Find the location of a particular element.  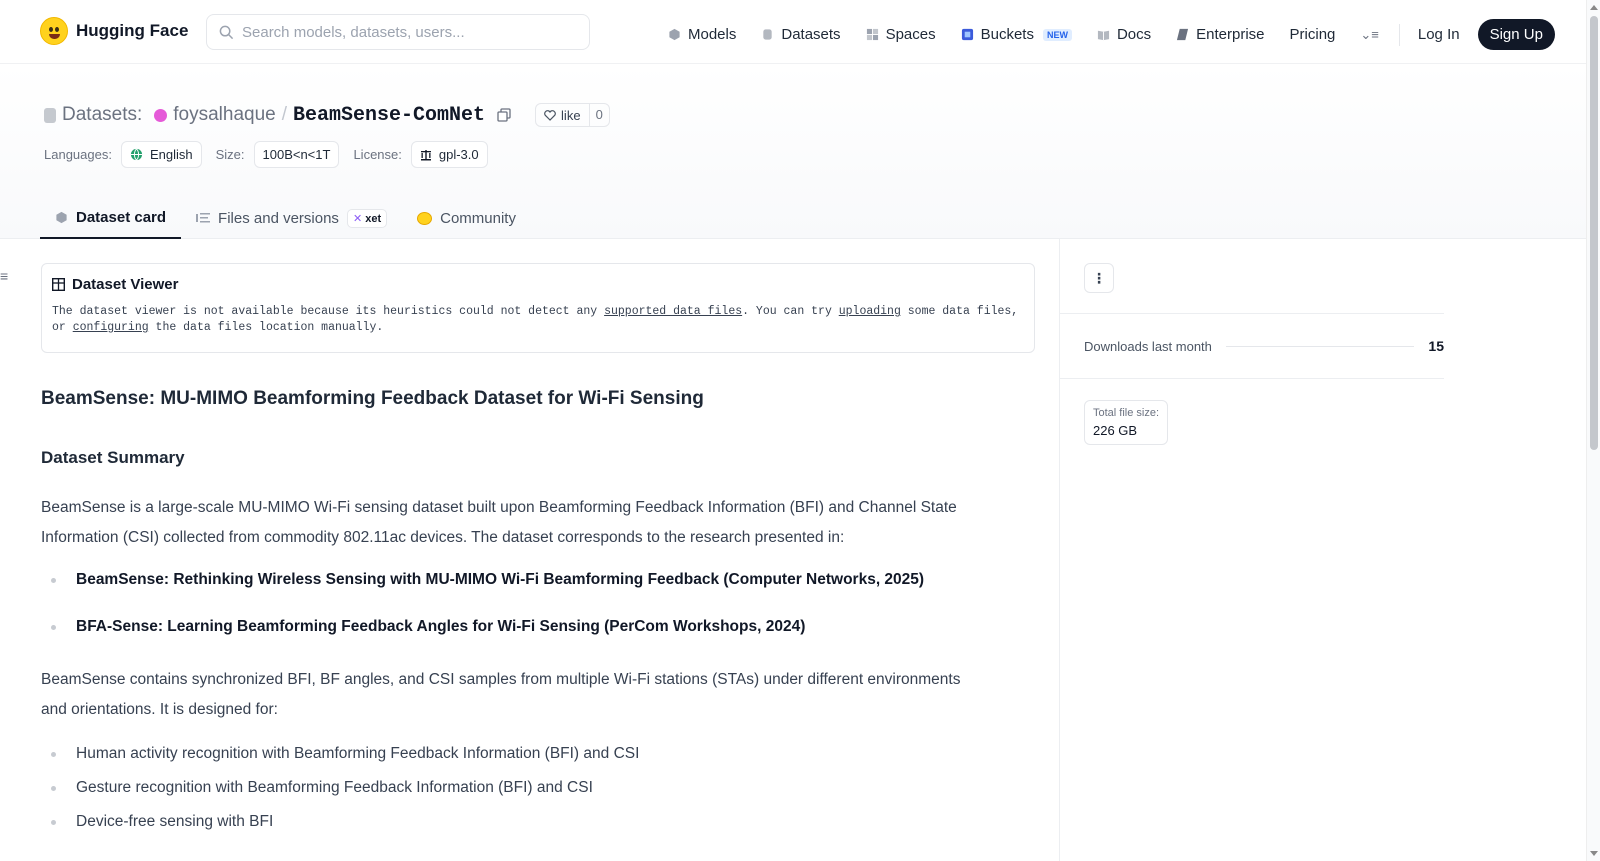

tab-files-label: Files and versions is located at coordinates (278, 218).